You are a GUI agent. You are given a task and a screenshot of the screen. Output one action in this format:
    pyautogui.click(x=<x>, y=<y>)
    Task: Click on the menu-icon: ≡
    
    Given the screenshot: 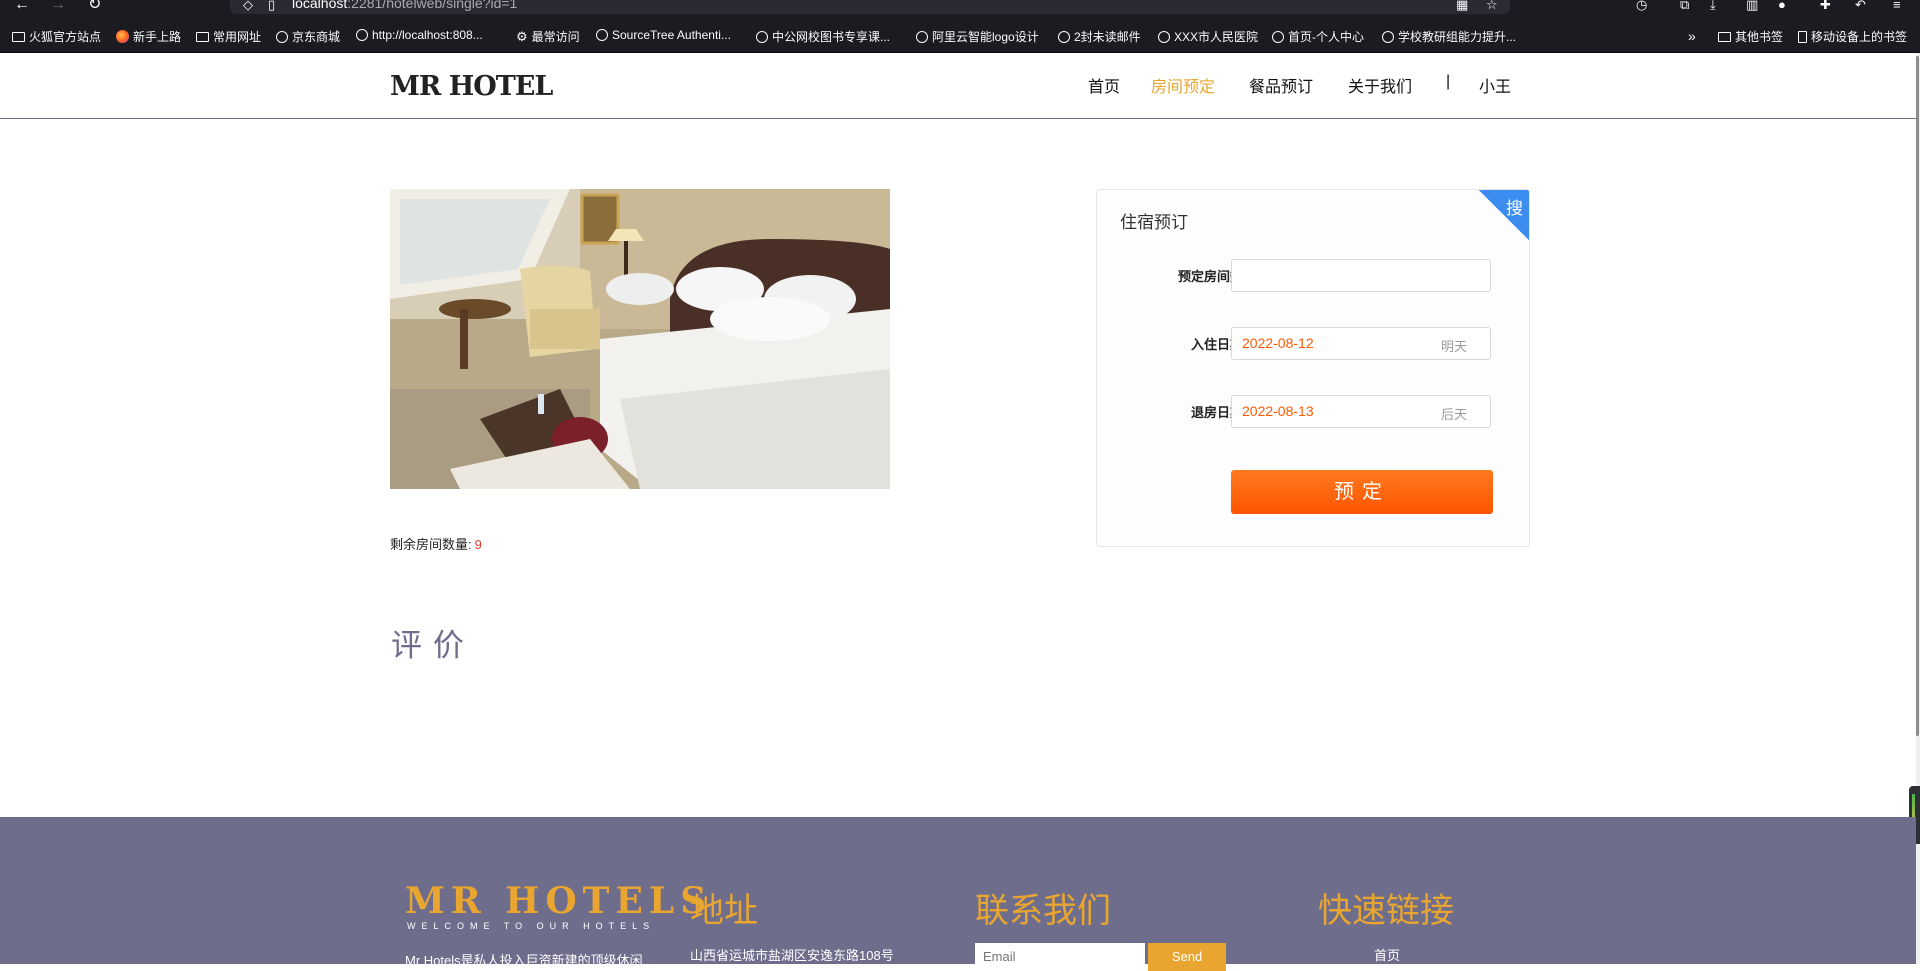 What is the action you would take?
    pyautogui.click(x=1897, y=6)
    